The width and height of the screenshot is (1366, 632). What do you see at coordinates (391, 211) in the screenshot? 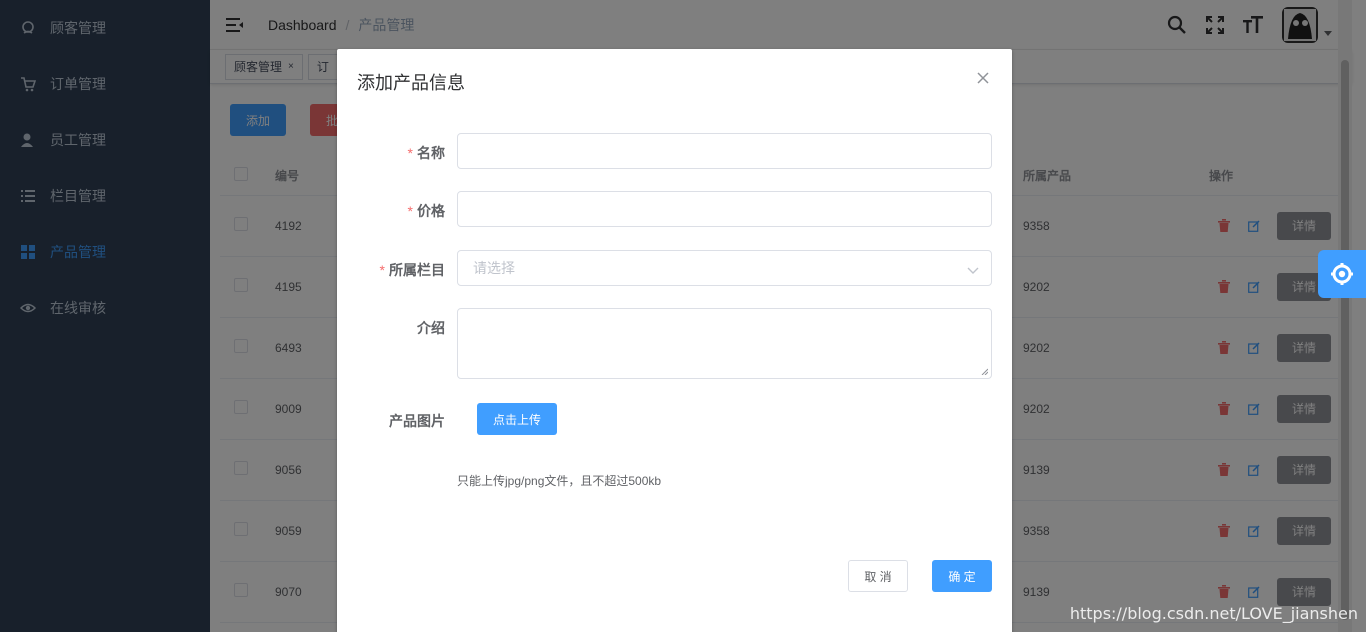
I see `price-label: * 价格` at bounding box center [391, 211].